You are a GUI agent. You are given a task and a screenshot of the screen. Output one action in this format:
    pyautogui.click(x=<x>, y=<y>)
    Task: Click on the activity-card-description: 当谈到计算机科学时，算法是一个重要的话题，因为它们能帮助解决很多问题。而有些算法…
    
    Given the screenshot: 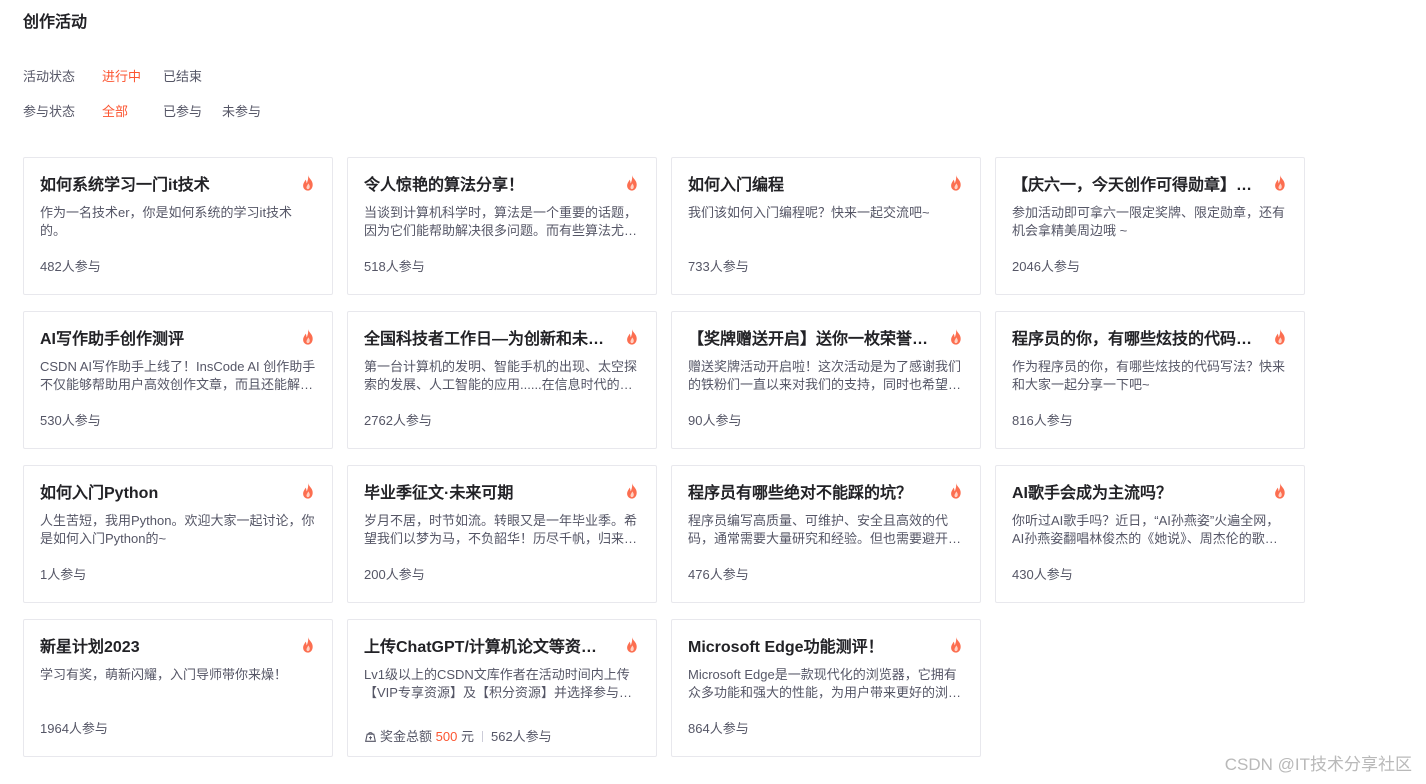 What is the action you would take?
    pyautogui.click(x=501, y=221)
    